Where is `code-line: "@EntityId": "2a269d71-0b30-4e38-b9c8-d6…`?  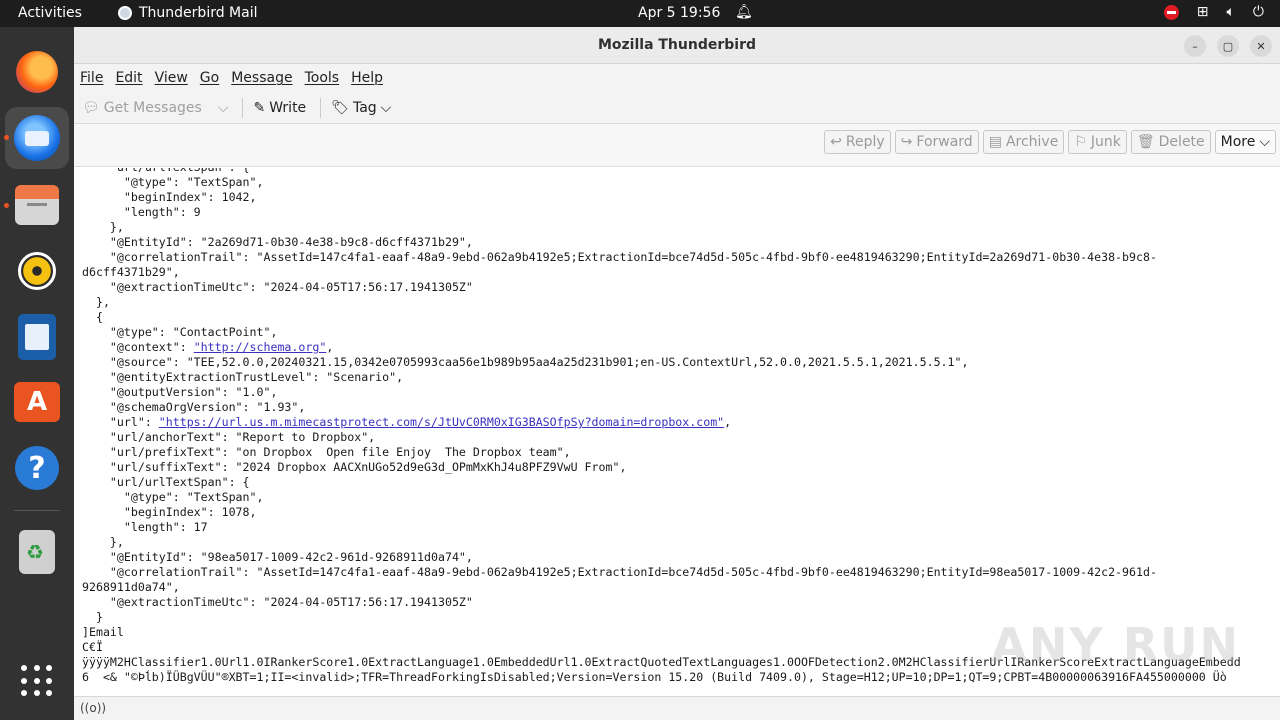 code-line: "@EntityId": "2a269d71-0b30-4e38-b9c8-d6… is located at coordinates (277, 242).